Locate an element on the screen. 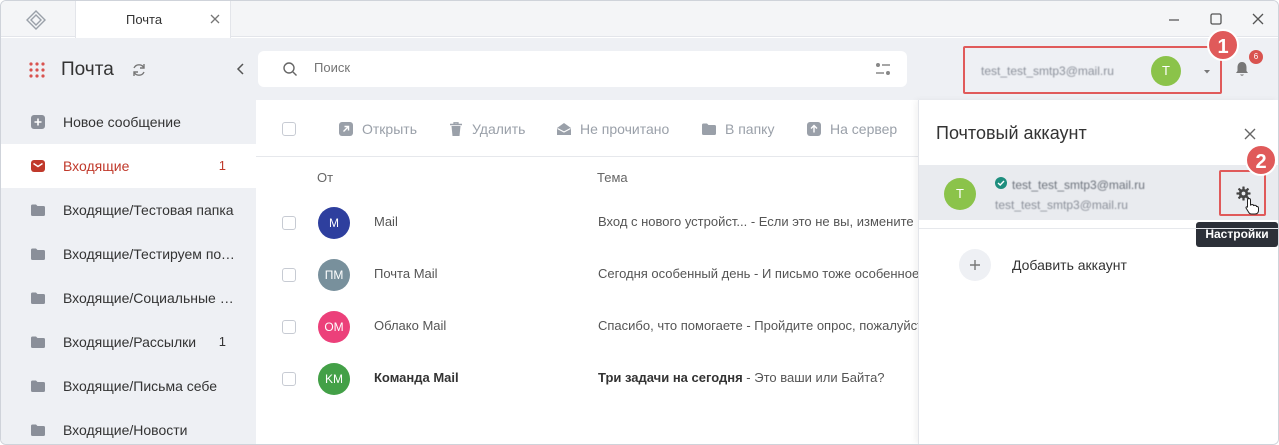 The image size is (1279, 445). sidebar-item-label: Входящие/Тестовая папка is located at coordinates (148, 210).